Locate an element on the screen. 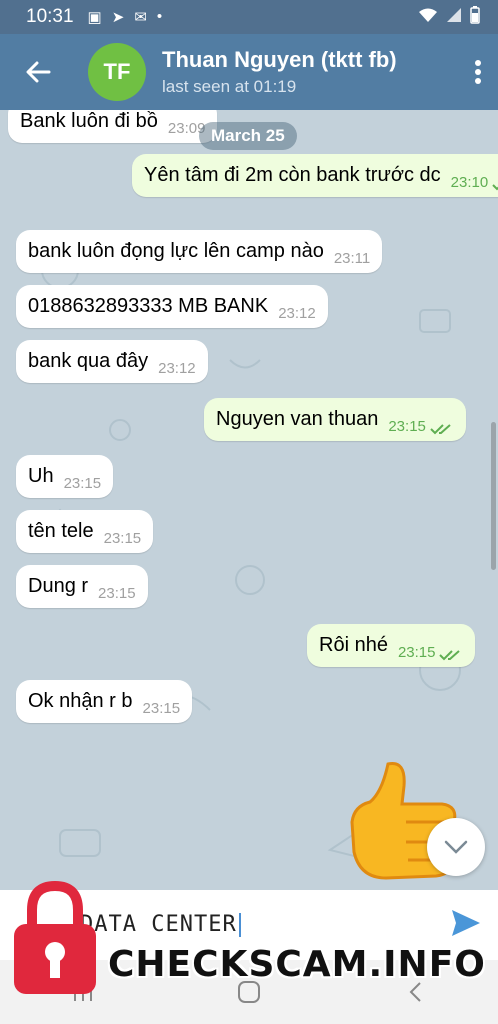 This screenshot has width=498, height=1024. message-bubble: Rôi nhé 23:15 is located at coordinates (391, 645).